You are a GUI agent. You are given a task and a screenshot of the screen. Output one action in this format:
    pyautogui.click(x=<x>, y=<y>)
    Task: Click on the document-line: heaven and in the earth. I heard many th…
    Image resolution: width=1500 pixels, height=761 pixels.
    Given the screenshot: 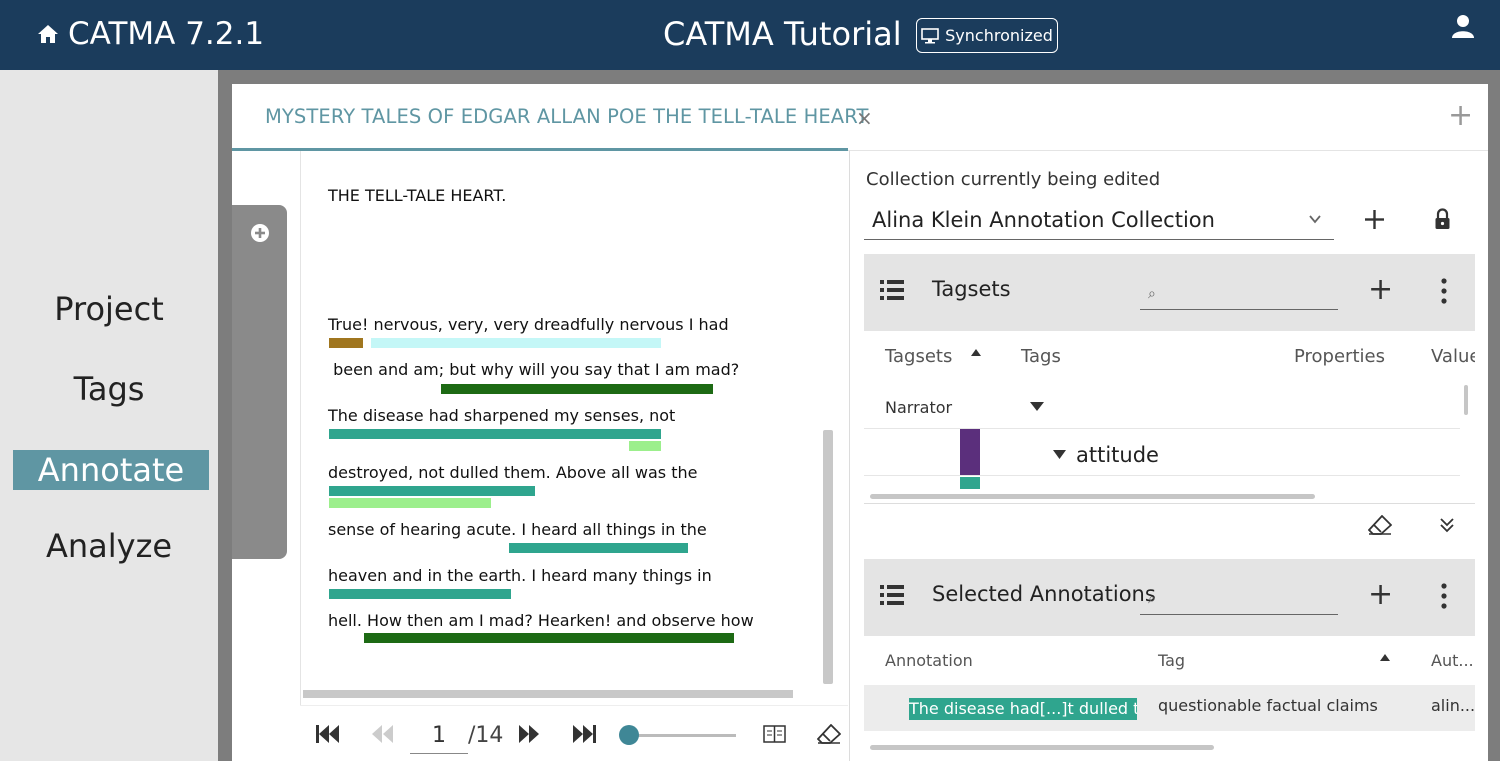 What is the action you would take?
    pyautogui.click(x=520, y=575)
    